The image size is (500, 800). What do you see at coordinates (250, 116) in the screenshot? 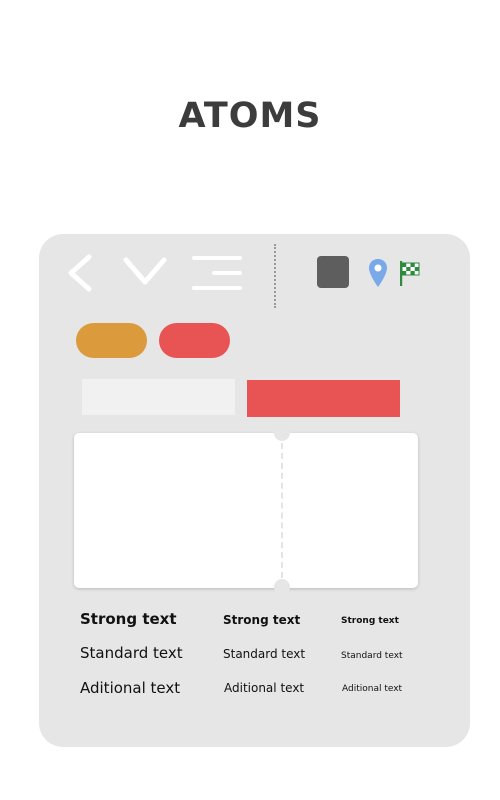
I see `page-title: ATOMS` at bounding box center [250, 116].